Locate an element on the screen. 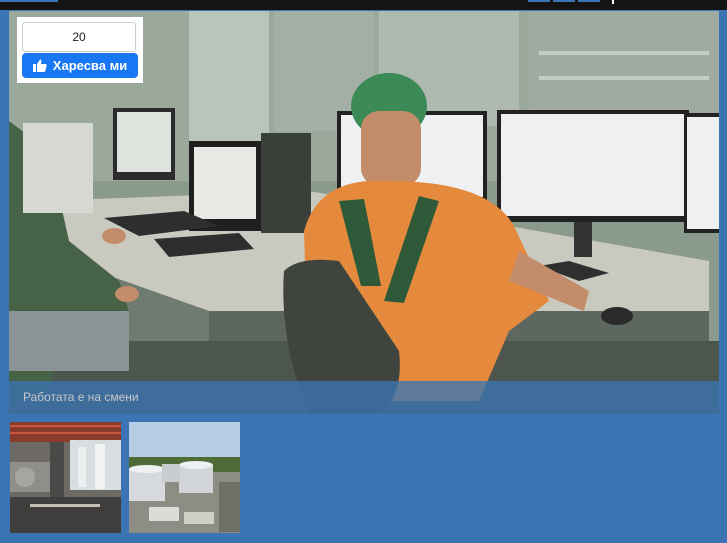 This screenshot has height=543, width=727. facebook-like-widget: 20 Харесва ми is located at coordinates (80, 50).